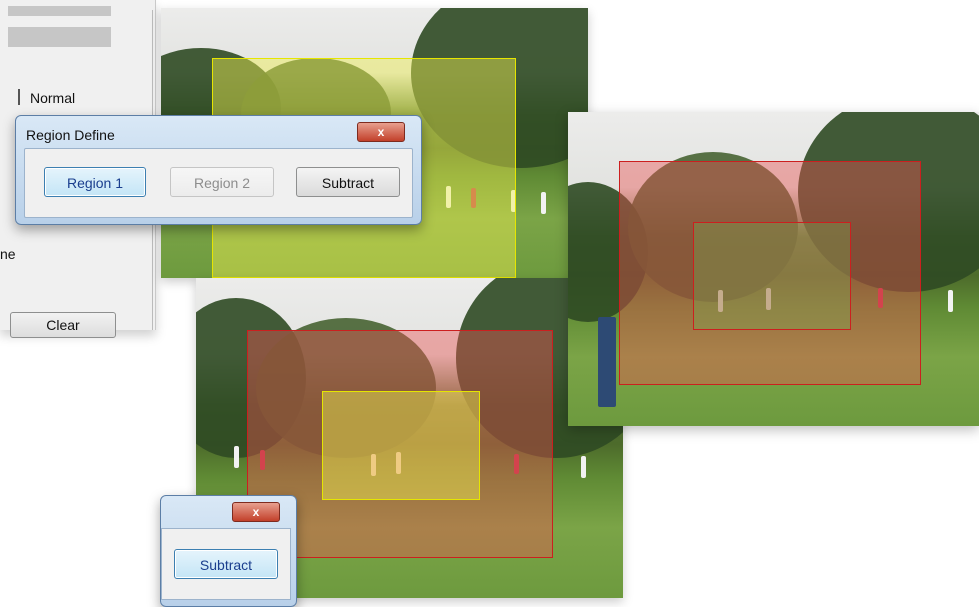 The width and height of the screenshot is (979, 607). I want to click on dialog-title: Region Define, so click(70, 135).